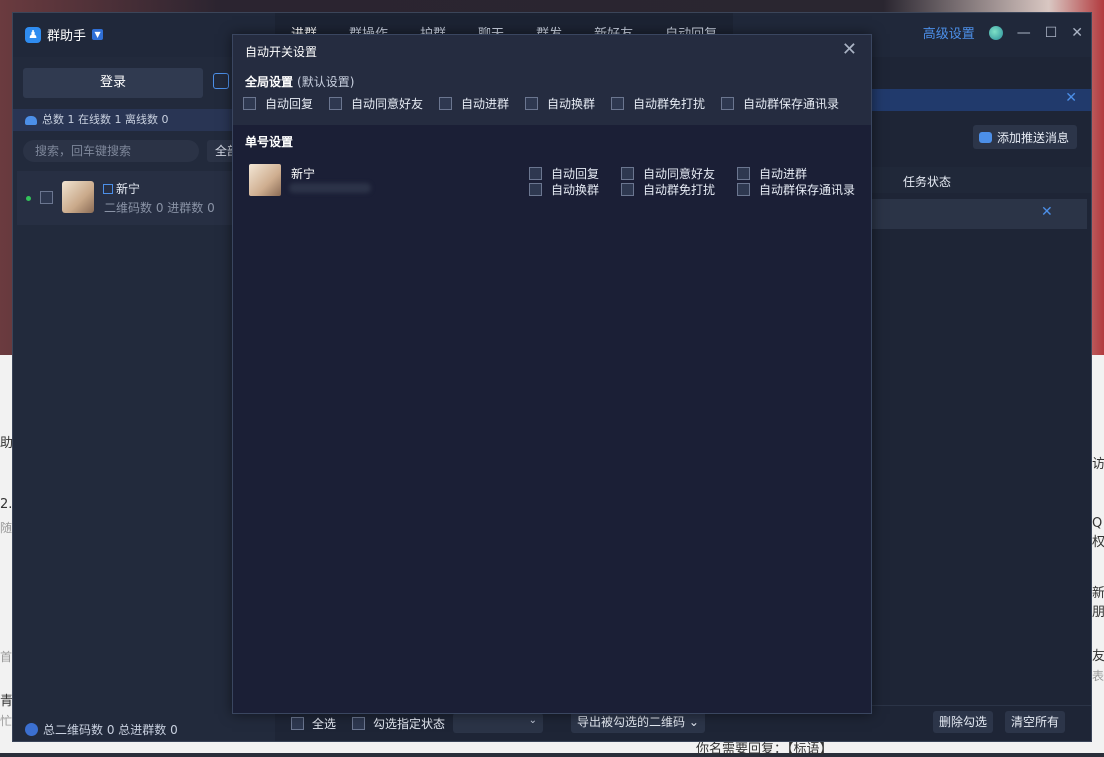 This screenshot has width=1104, height=757. What do you see at coordinates (985, 137) in the screenshot?
I see `message-icon` at bounding box center [985, 137].